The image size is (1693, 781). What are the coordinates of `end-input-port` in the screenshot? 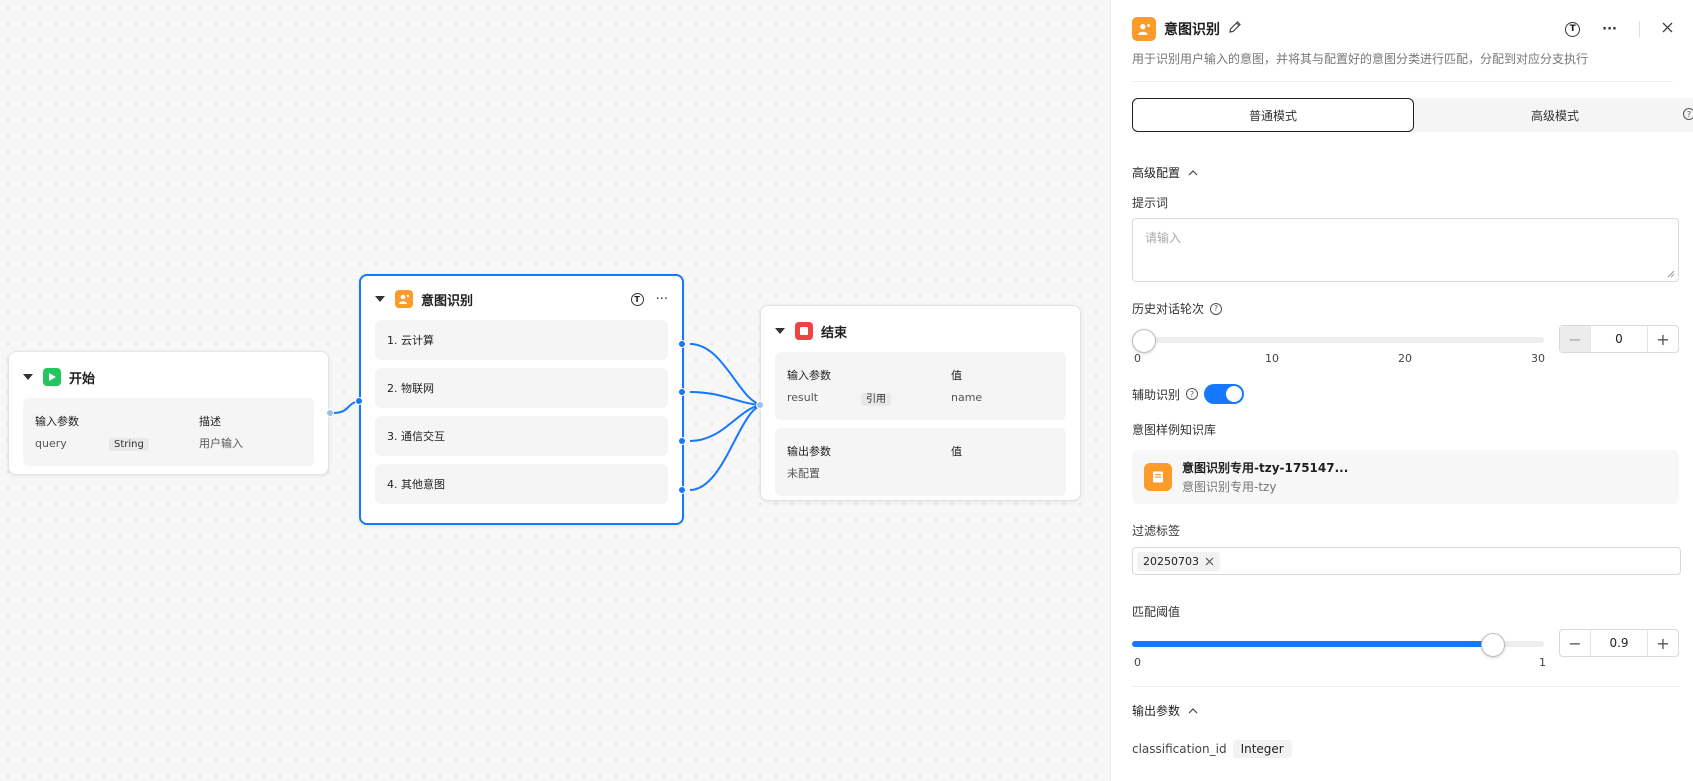 It's located at (760, 405).